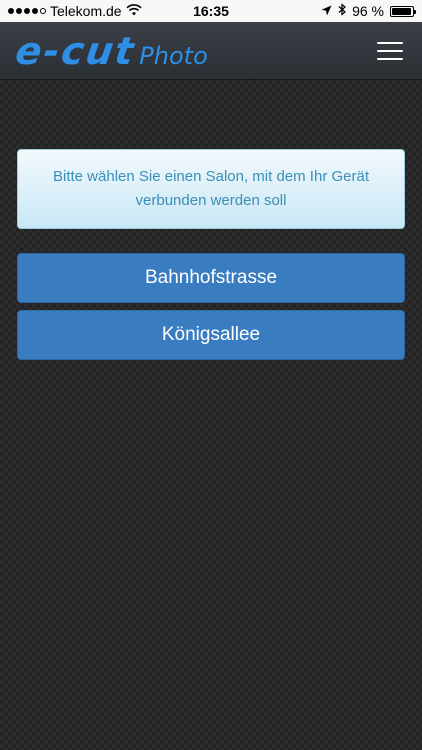  Describe the element at coordinates (134, 11) in the screenshot. I see `wifi-icon` at that location.